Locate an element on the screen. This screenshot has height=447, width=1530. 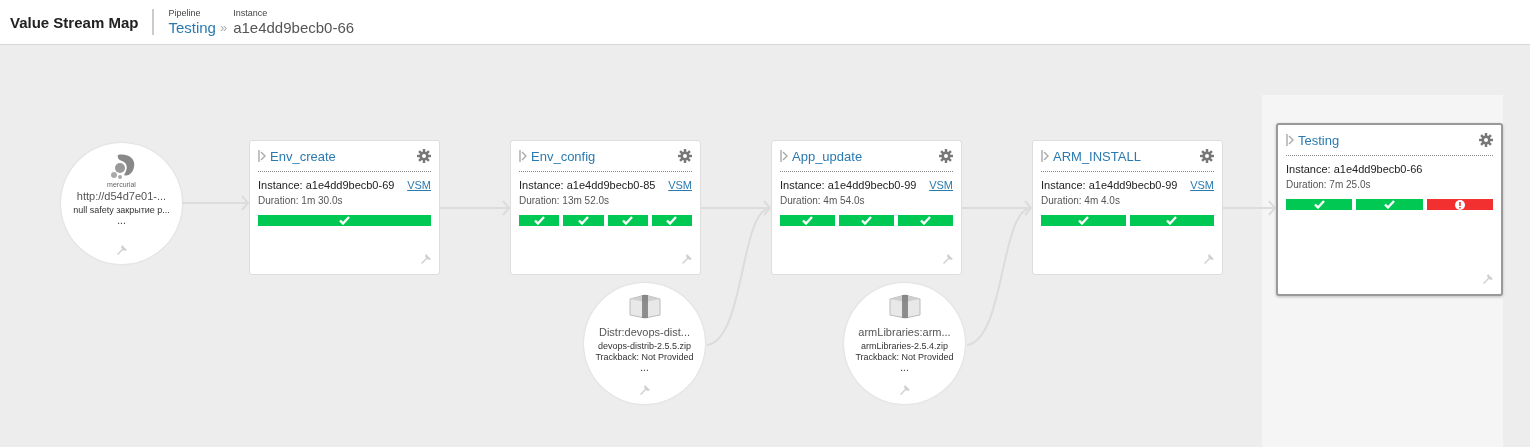
duration-text: Duration: 4m 4.0s is located at coordinates (1081, 201).